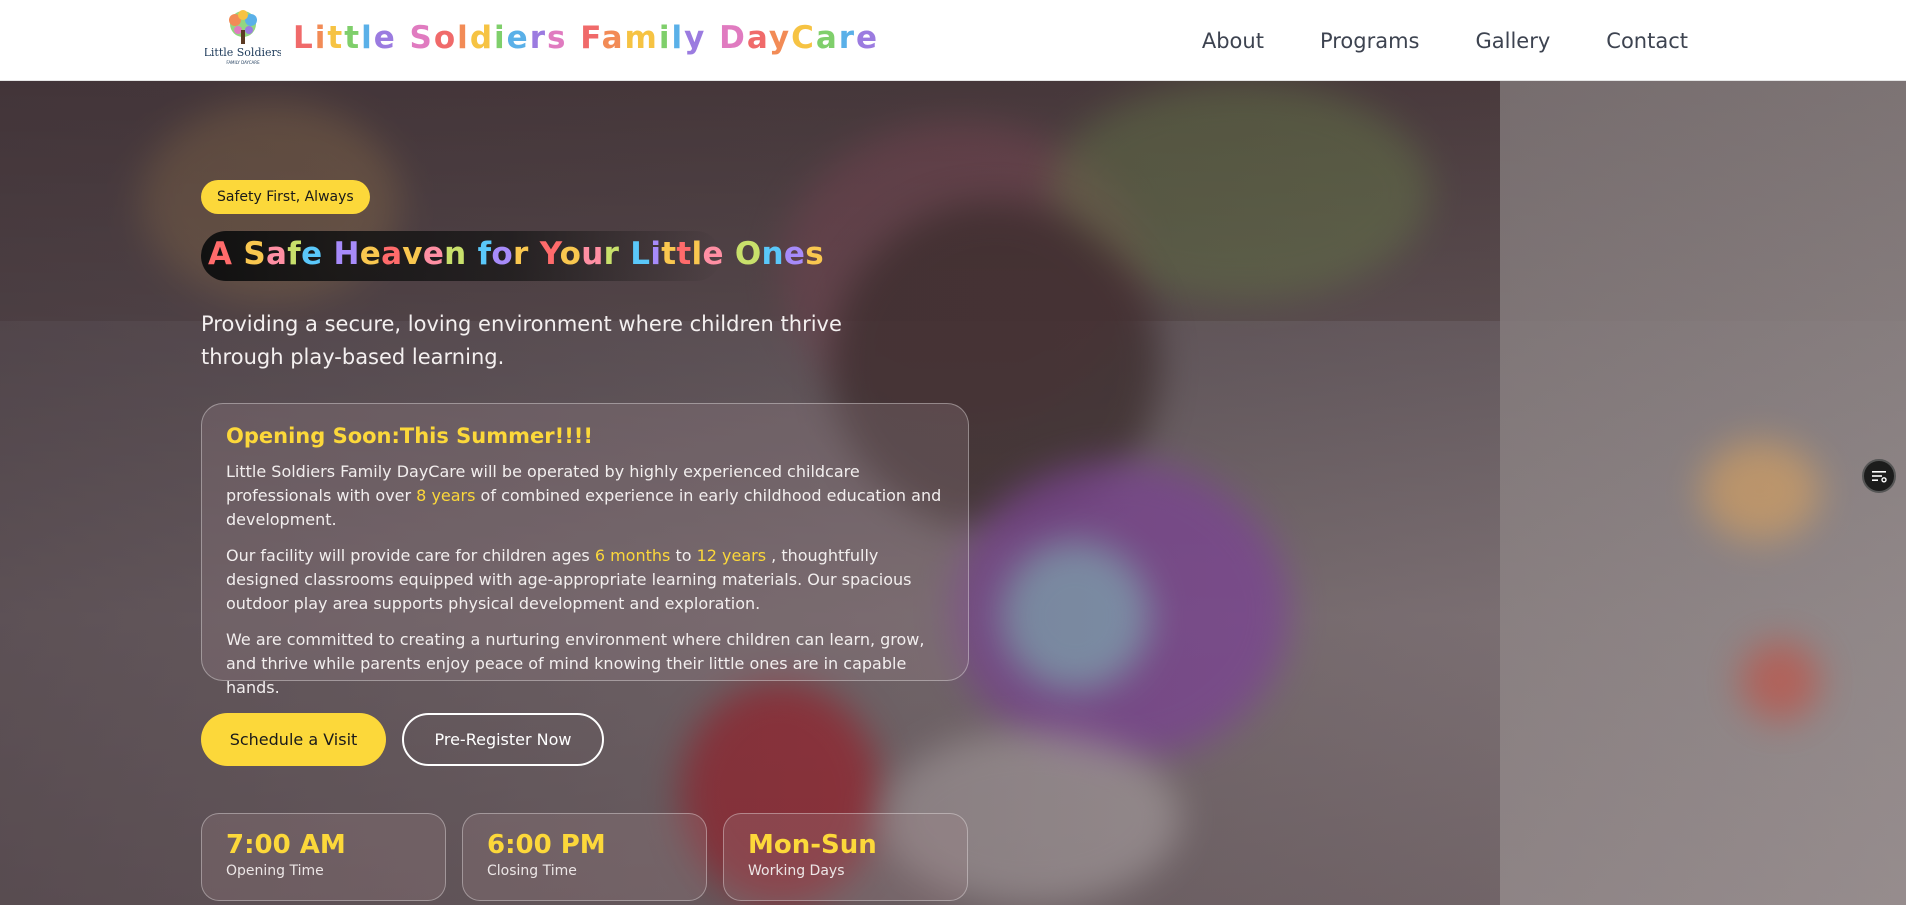  Describe the element at coordinates (446, 495) in the screenshot. I see `highlight-years: 8 years` at that location.